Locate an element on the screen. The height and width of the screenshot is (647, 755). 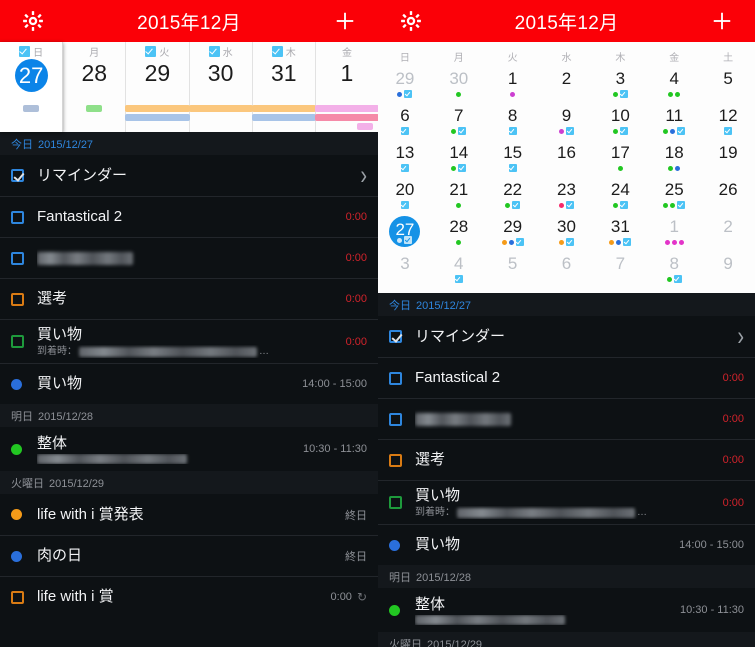
week-day-column-28: 月 28 is located at coordinates (95, 87).